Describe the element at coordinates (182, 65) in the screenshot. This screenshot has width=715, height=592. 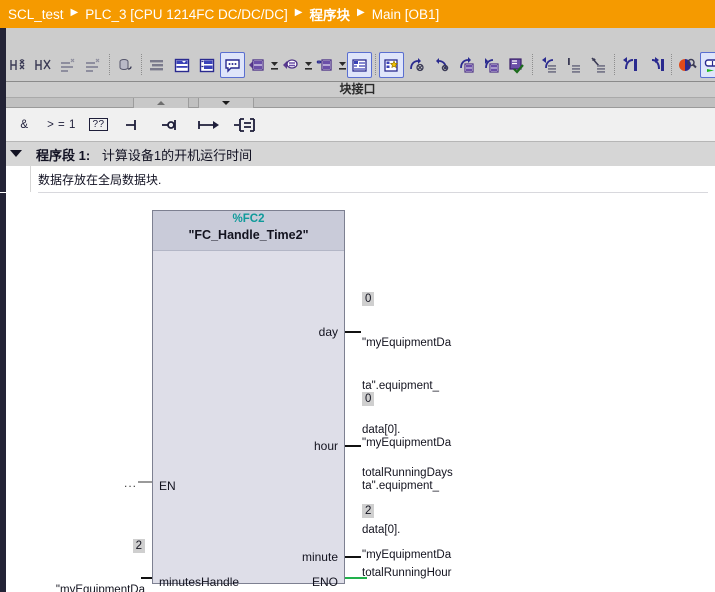
I see `insert-network-icon` at that location.